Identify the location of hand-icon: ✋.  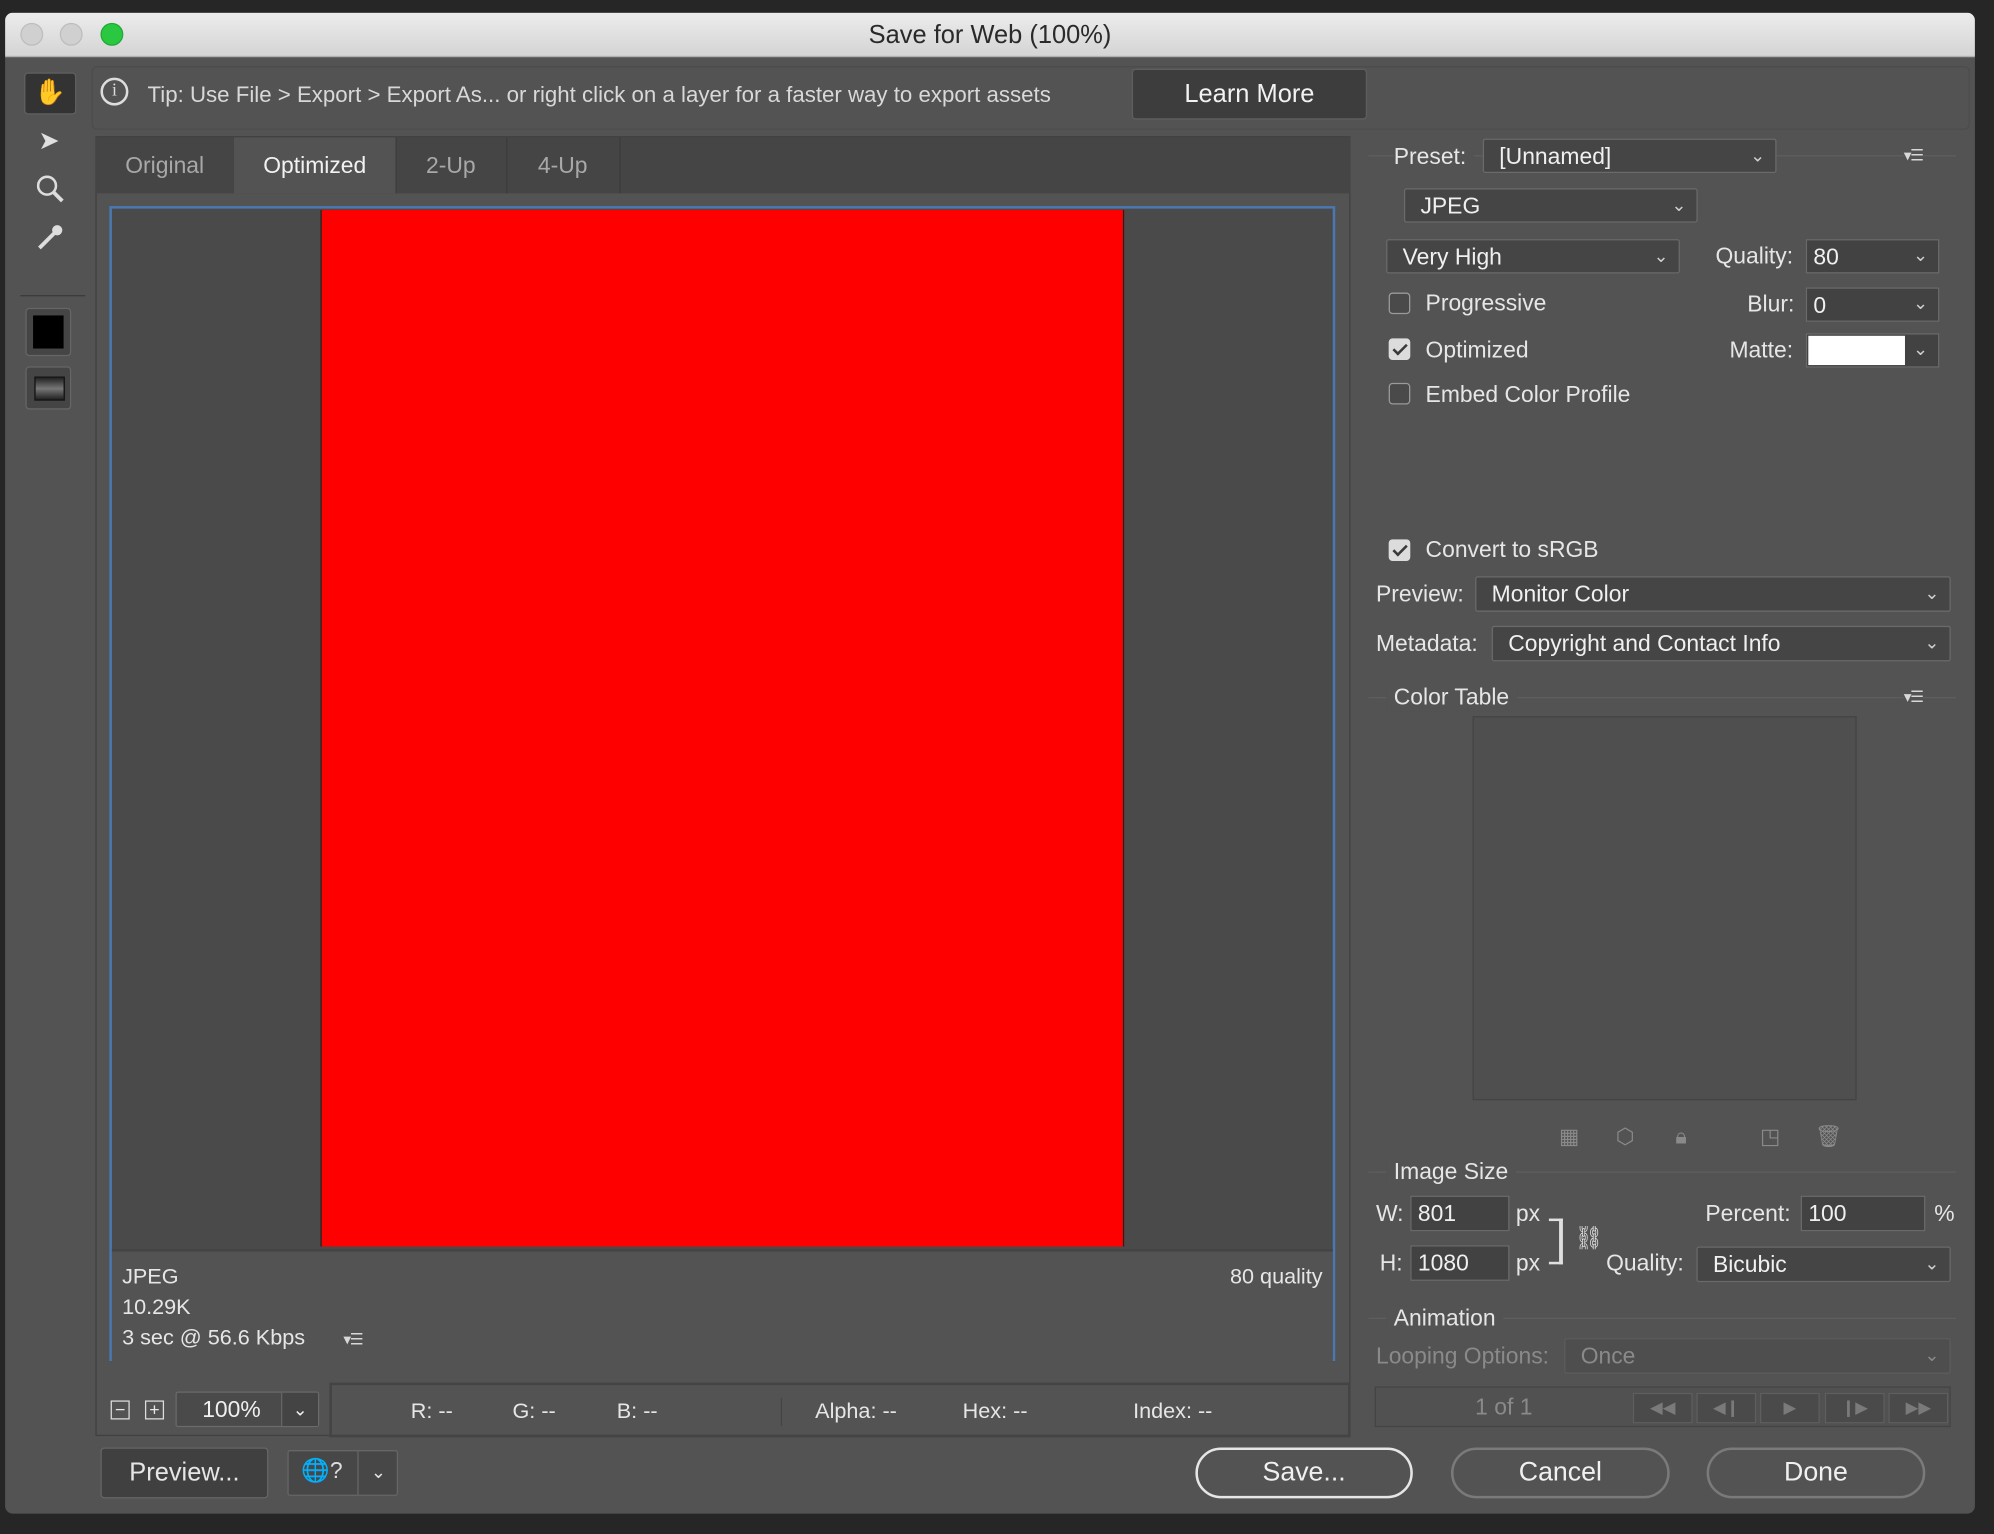
(50, 92).